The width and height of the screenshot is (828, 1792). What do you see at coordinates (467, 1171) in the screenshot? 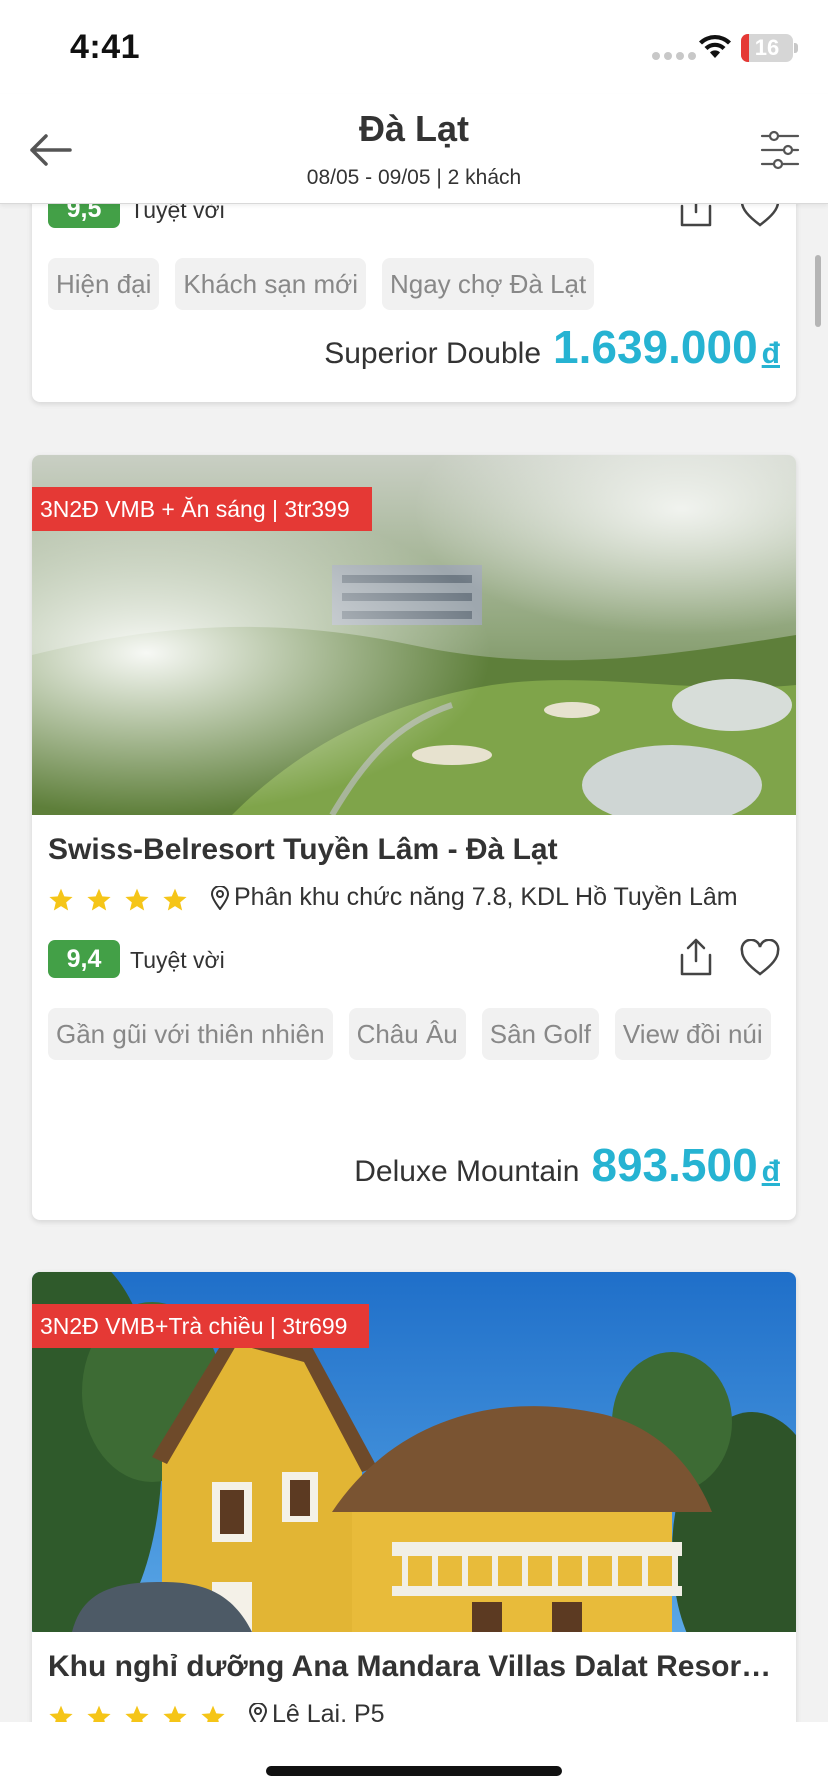
I see `room-type: Deluxe Mountain` at bounding box center [467, 1171].